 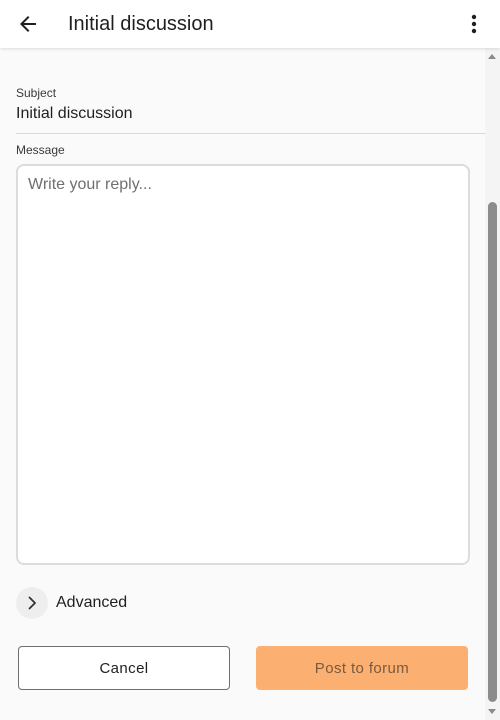 What do you see at coordinates (362, 668) in the screenshot?
I see `post-to-forum-button: Post to forum` at bounding box center [362, 668].